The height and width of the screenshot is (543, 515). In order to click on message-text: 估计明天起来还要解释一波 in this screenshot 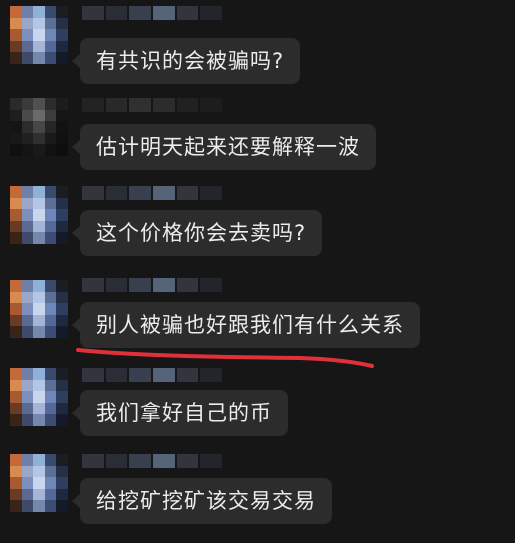, I will do `click(228, 147)`.